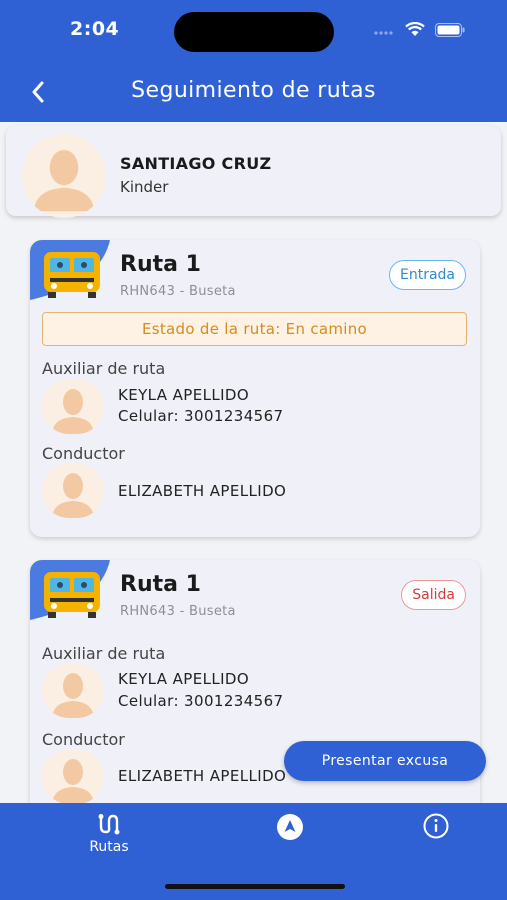  What do you see at coordinates (383, 32) in the screenshot?
I see `signal-icon` at bounding box center [383, 32].